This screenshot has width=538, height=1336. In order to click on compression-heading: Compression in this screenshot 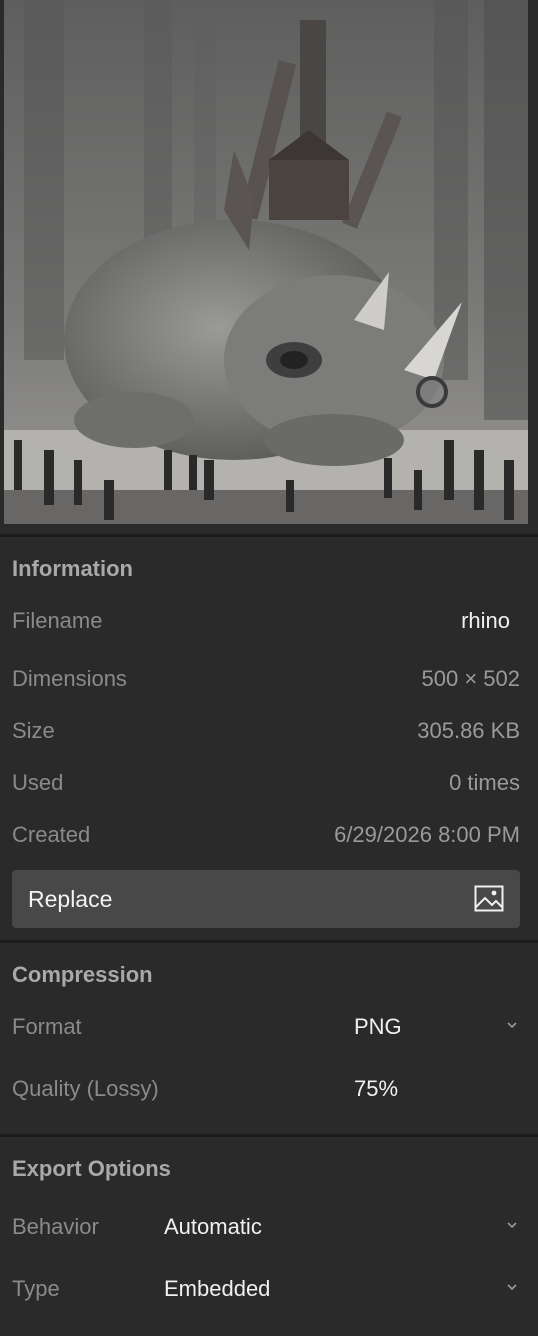, I will do `click(82, 974)`.